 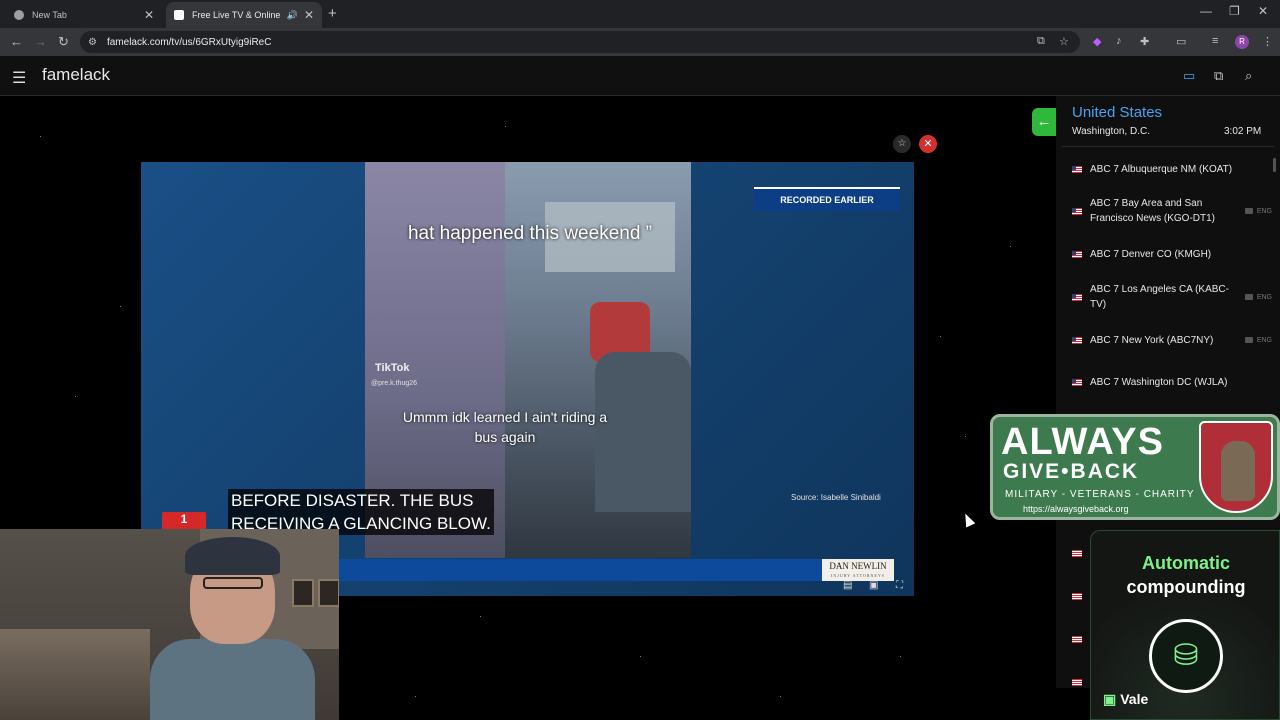 What do you see at coordinates (1100, 494) in the screenshot?
I see `ad-tagline: MILITARY - VETERANS - CHARITY` at bounding box center [1100, 494].